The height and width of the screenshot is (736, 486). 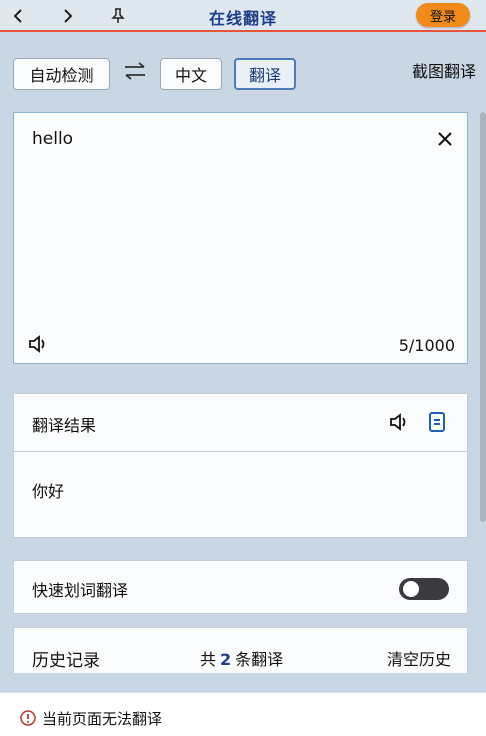 What do you see at coordinates (52, 139) in the screenshot?
I see `input-text: hello` at bounding box center [52, 139].